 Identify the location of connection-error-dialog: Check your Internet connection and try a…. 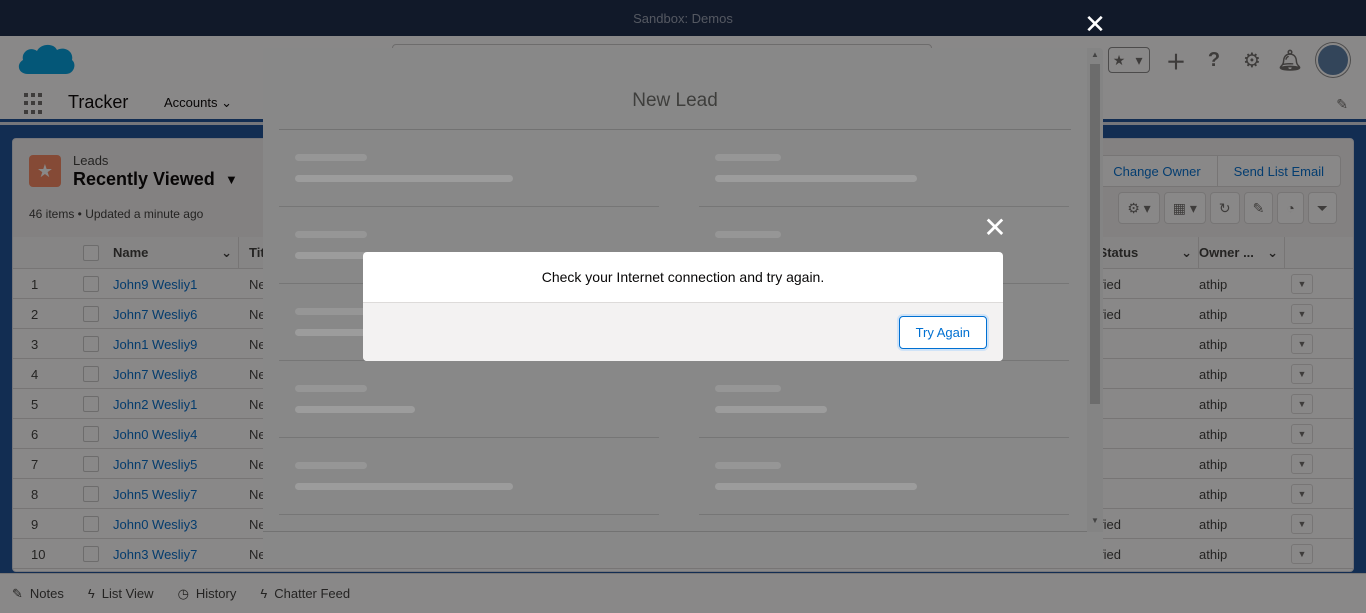
(683, 306).